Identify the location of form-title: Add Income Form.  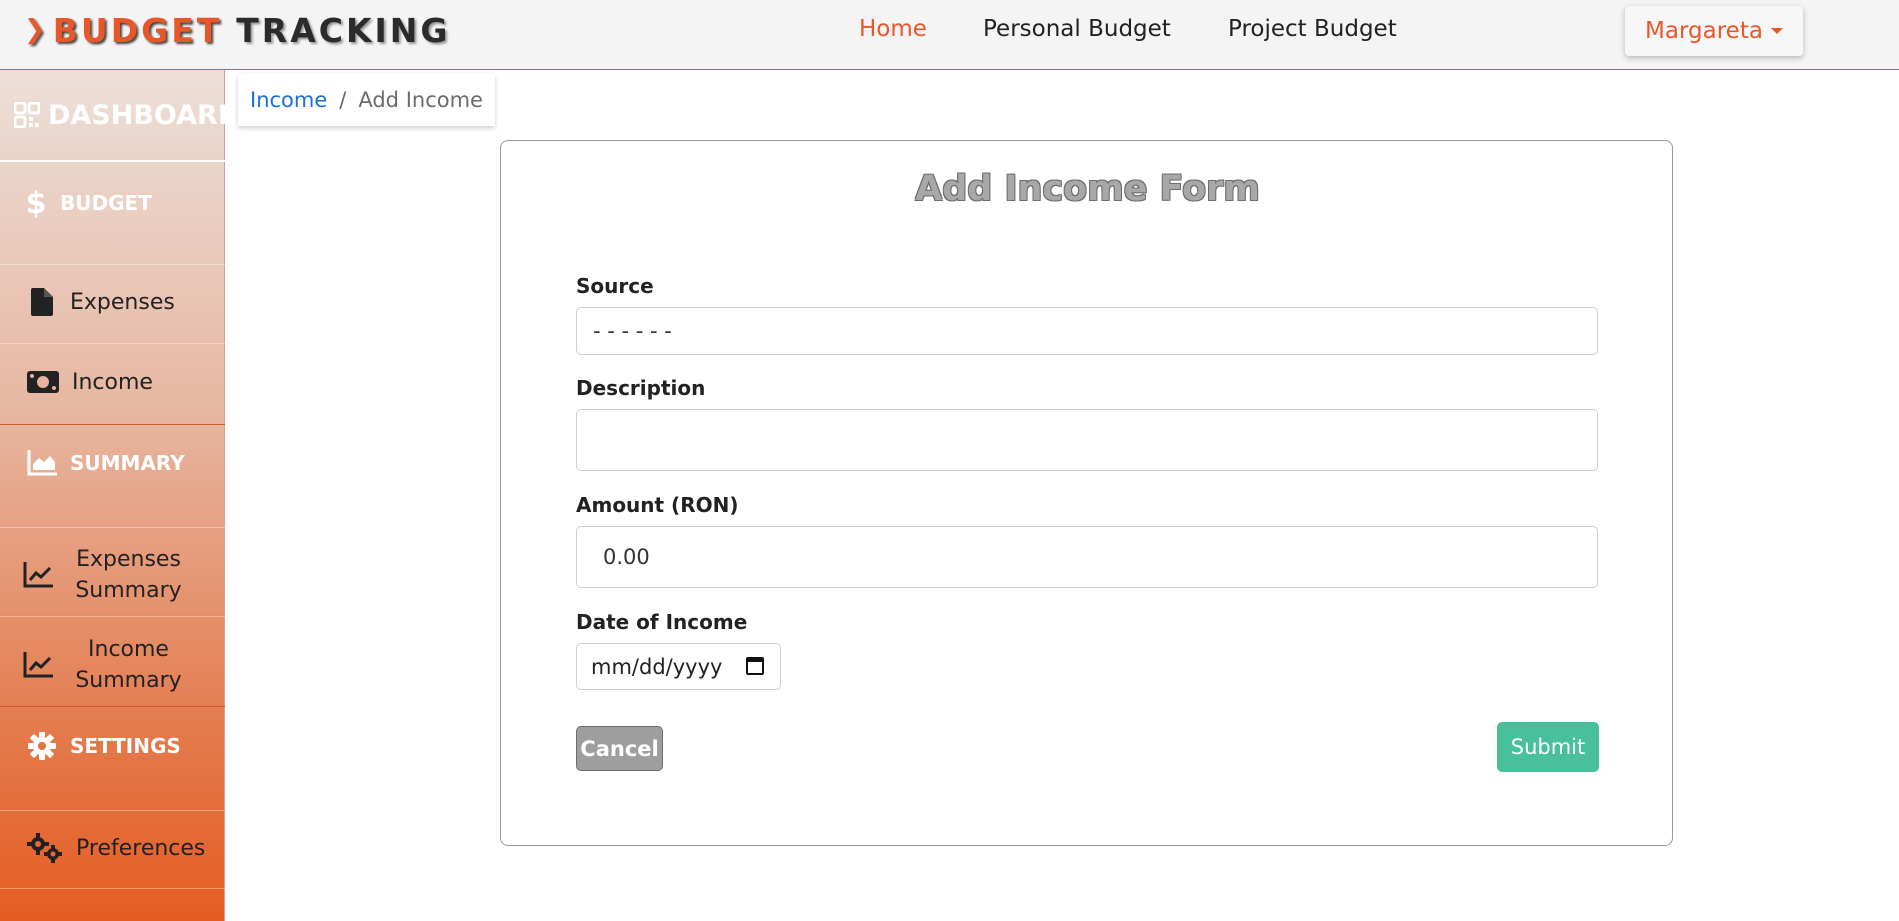
(1087, 189).